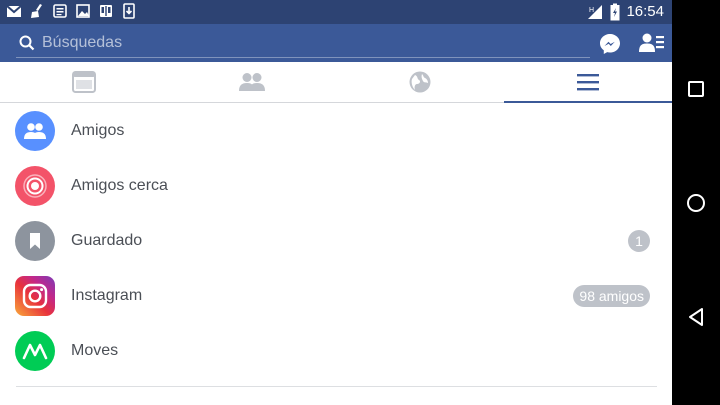 This screenshot has height=405, width=720. I want to click on menu-item-label: Guardado, so click(107, 240).